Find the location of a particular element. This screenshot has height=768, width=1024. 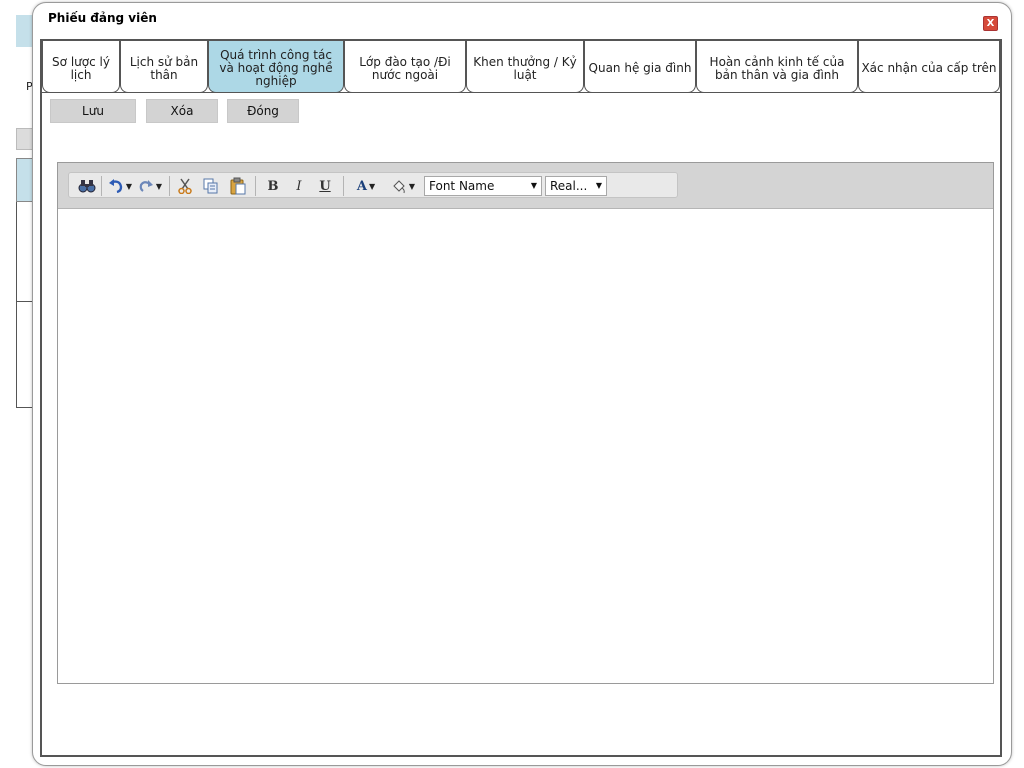

undo-icon: ▼ is located at coordinates (120, 186).